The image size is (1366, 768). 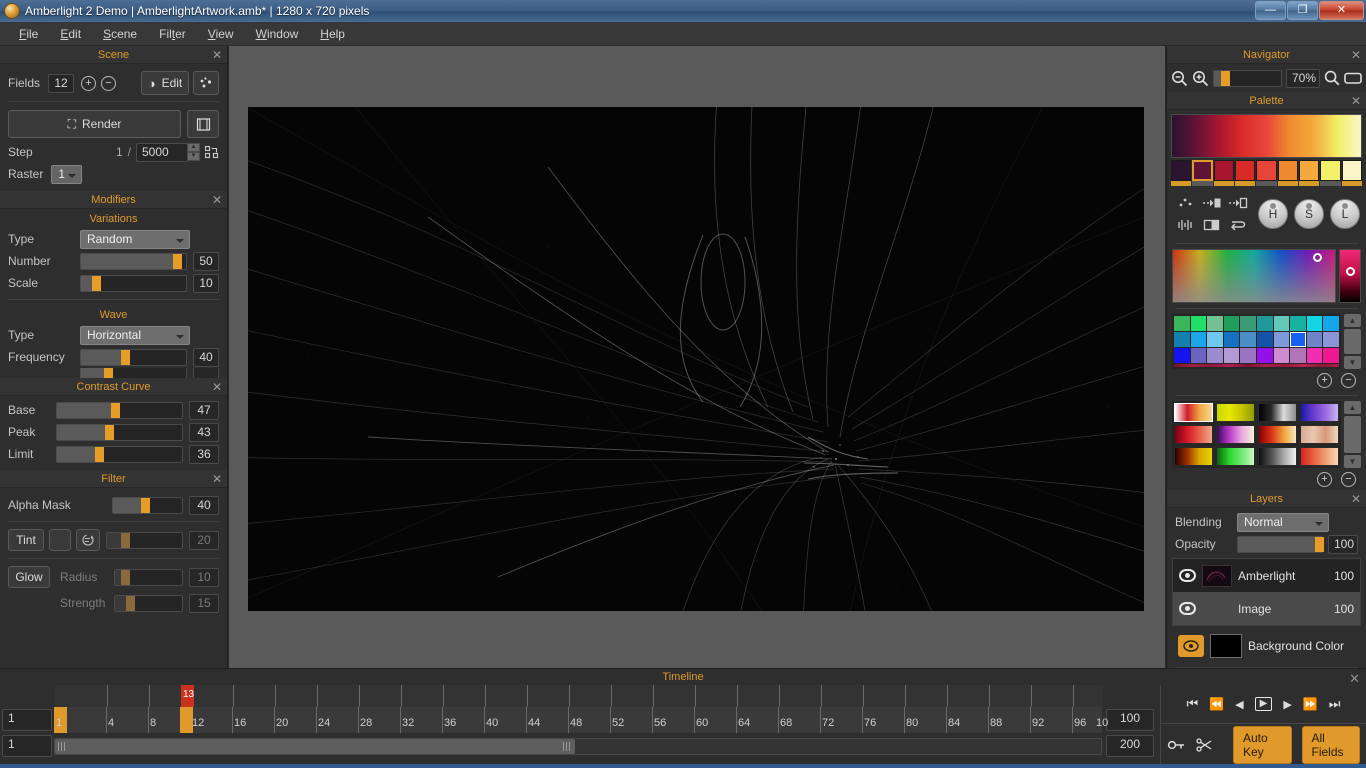 I want to click on split-half-icon, so click(x=1212, y=225).